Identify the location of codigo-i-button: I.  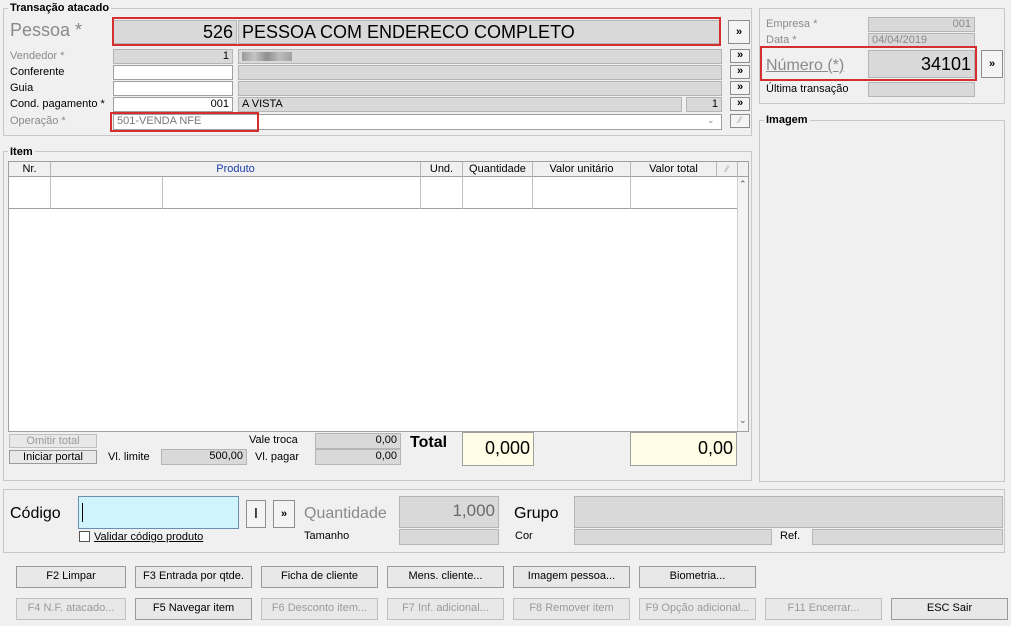
(256, 514).